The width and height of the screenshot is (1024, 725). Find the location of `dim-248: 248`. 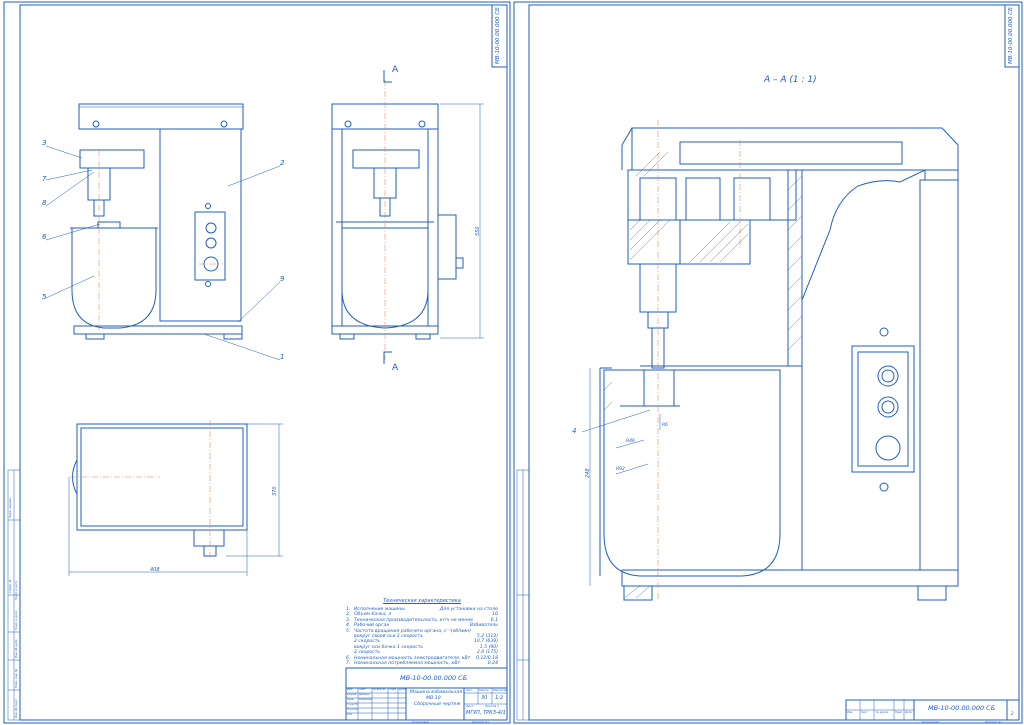

dim-248: 248 is located at coordinates (588, 473).